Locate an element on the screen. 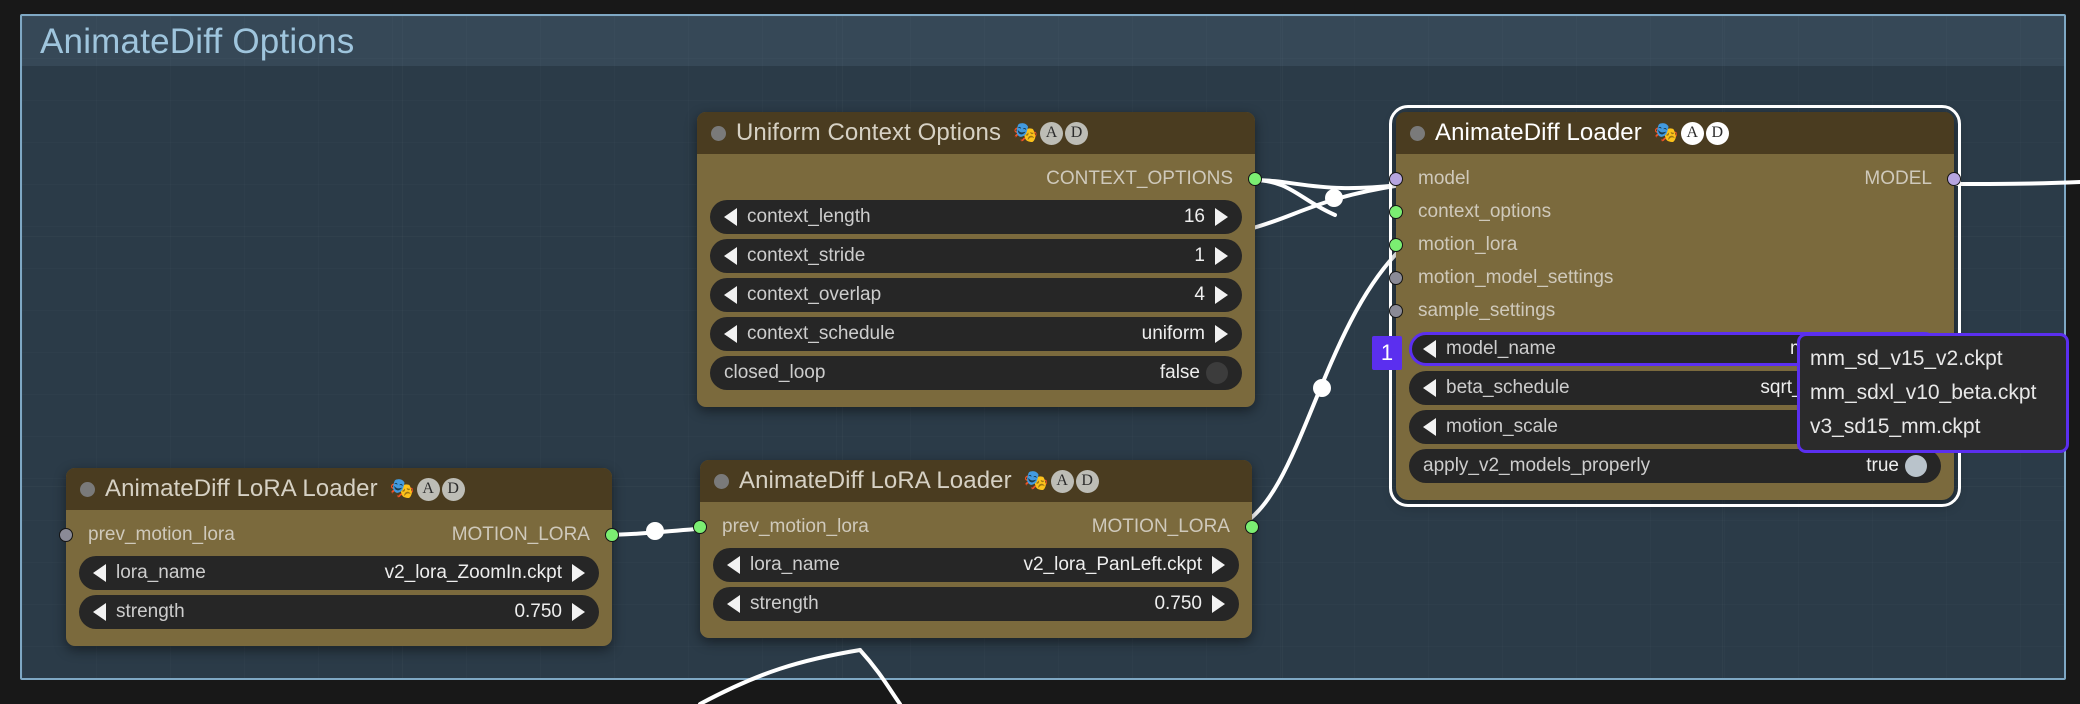 The height and width of the screenshot is (704, 2080). output-slot-context-options: CONTEXT_OPTIONS is located at coordinates (979, 178).